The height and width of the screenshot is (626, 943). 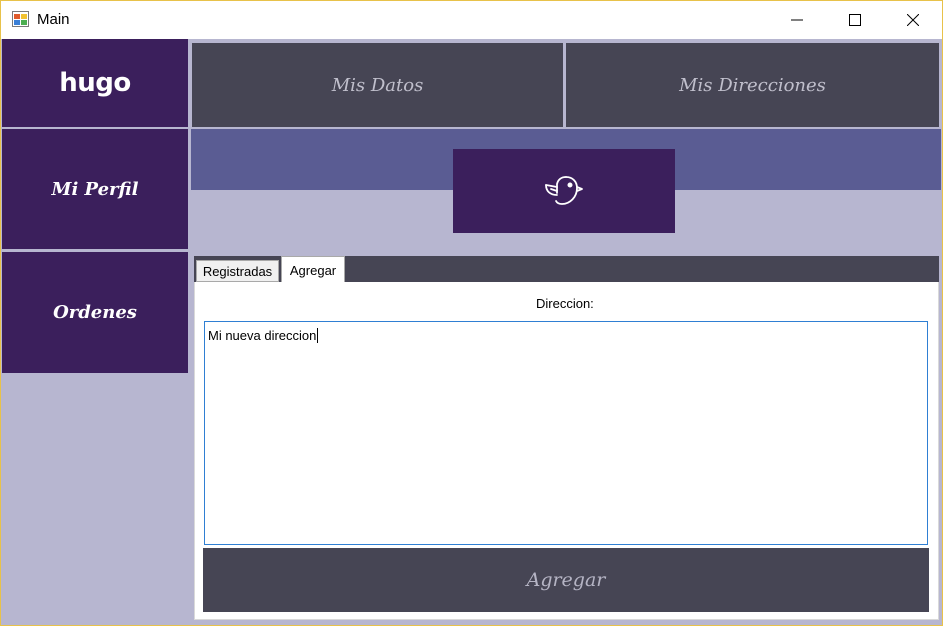 I want to click on sidebar-item-ordenes: Ordenes, so click(x=95, y=312).